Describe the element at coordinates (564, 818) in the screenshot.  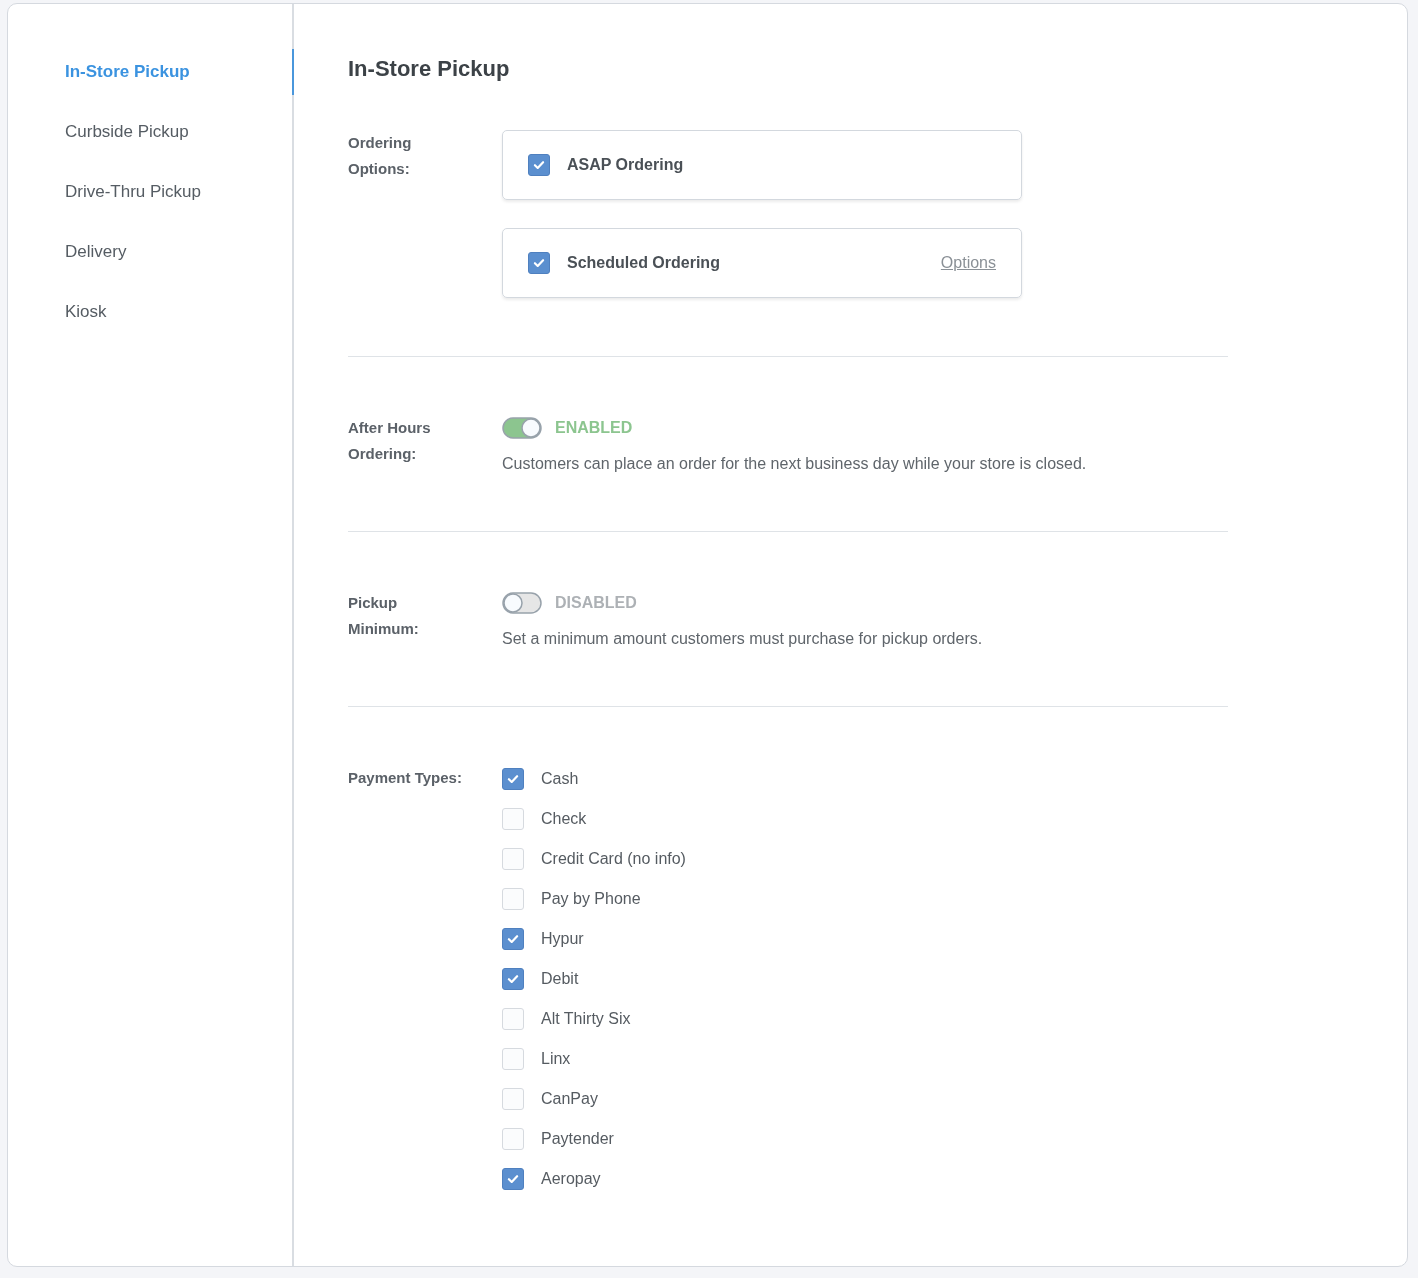
I see `payment-type-label: Check` at that location.